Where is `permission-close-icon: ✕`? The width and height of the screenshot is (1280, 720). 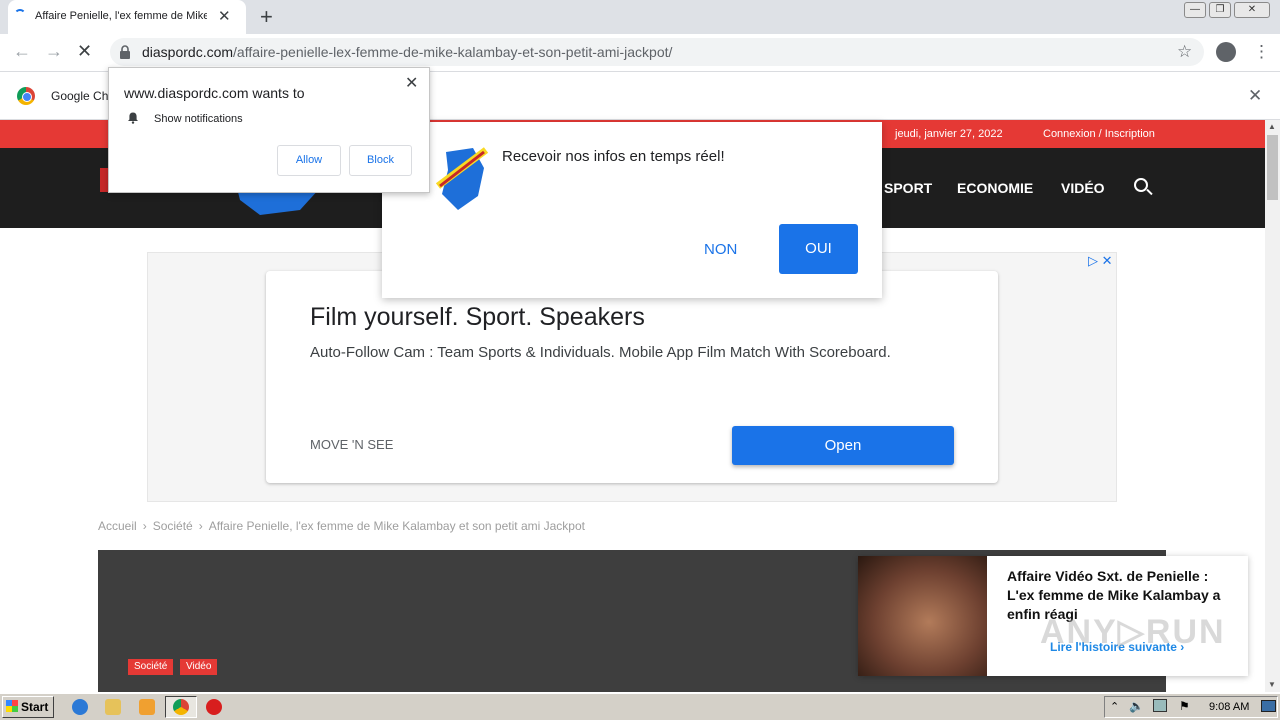 permission-close-icon: ✕ is located at coordinates (411, 83).